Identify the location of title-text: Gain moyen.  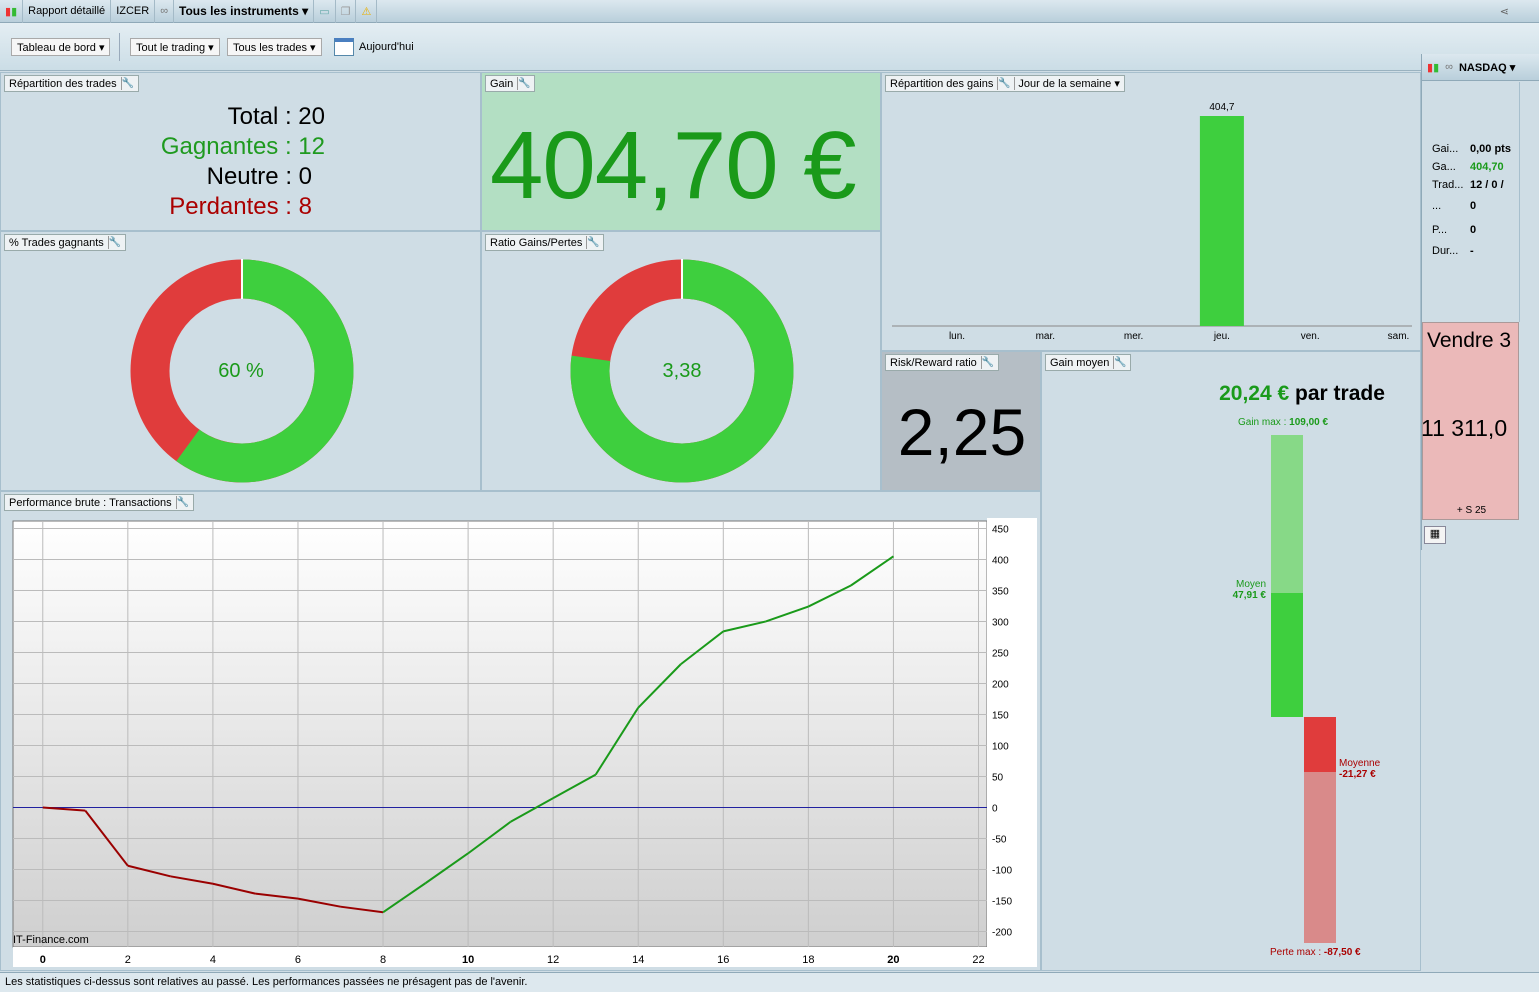
(1080, 362).